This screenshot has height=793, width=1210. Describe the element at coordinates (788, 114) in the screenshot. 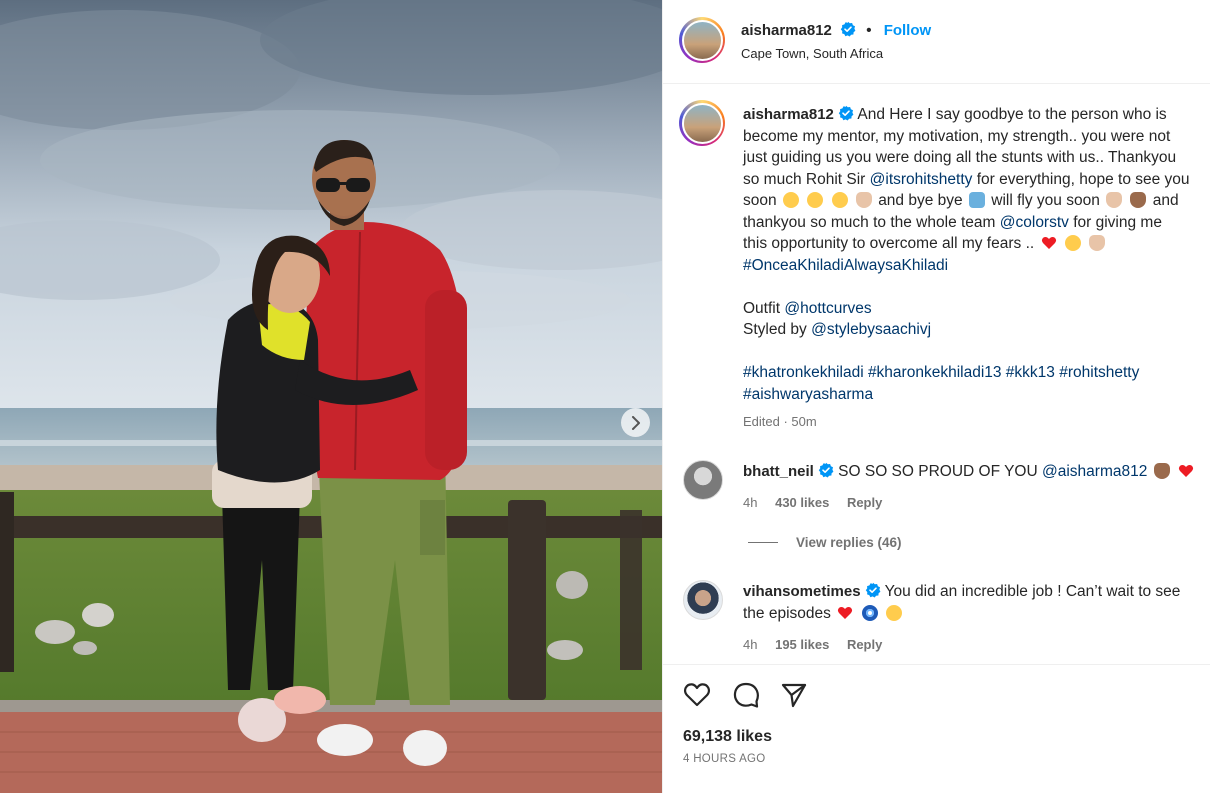

I see `caption-author-username: aisharma812` at that location.